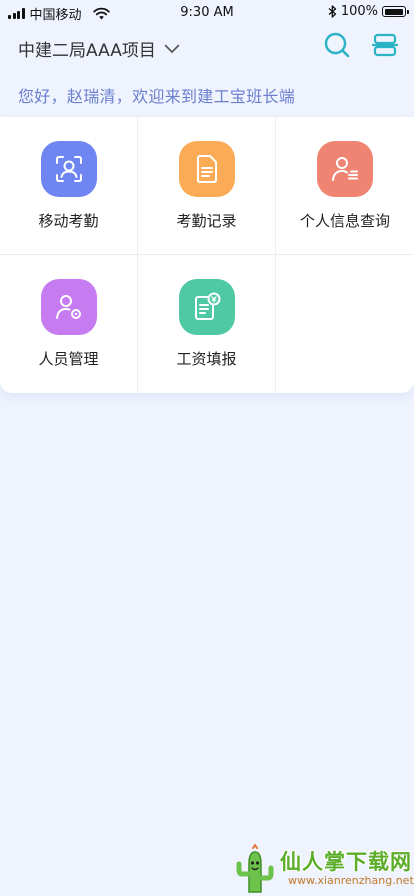 This screenshot has height=896, width=414. Describe the element at coordinates (68, 307) in the screenshot. I see `person-settings-icon` at that location.